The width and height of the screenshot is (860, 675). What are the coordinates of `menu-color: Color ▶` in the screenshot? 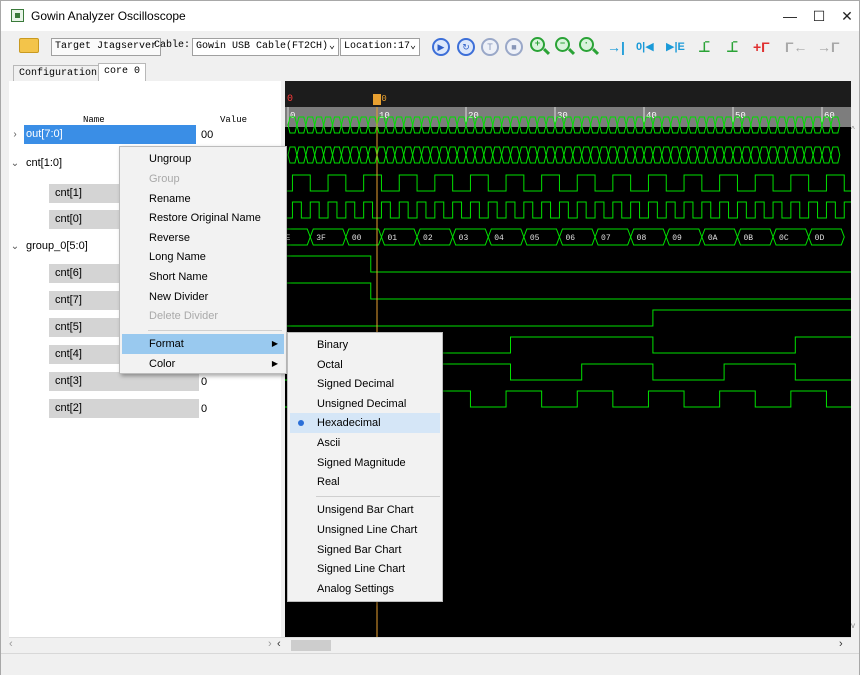 It's located at (203, 364).